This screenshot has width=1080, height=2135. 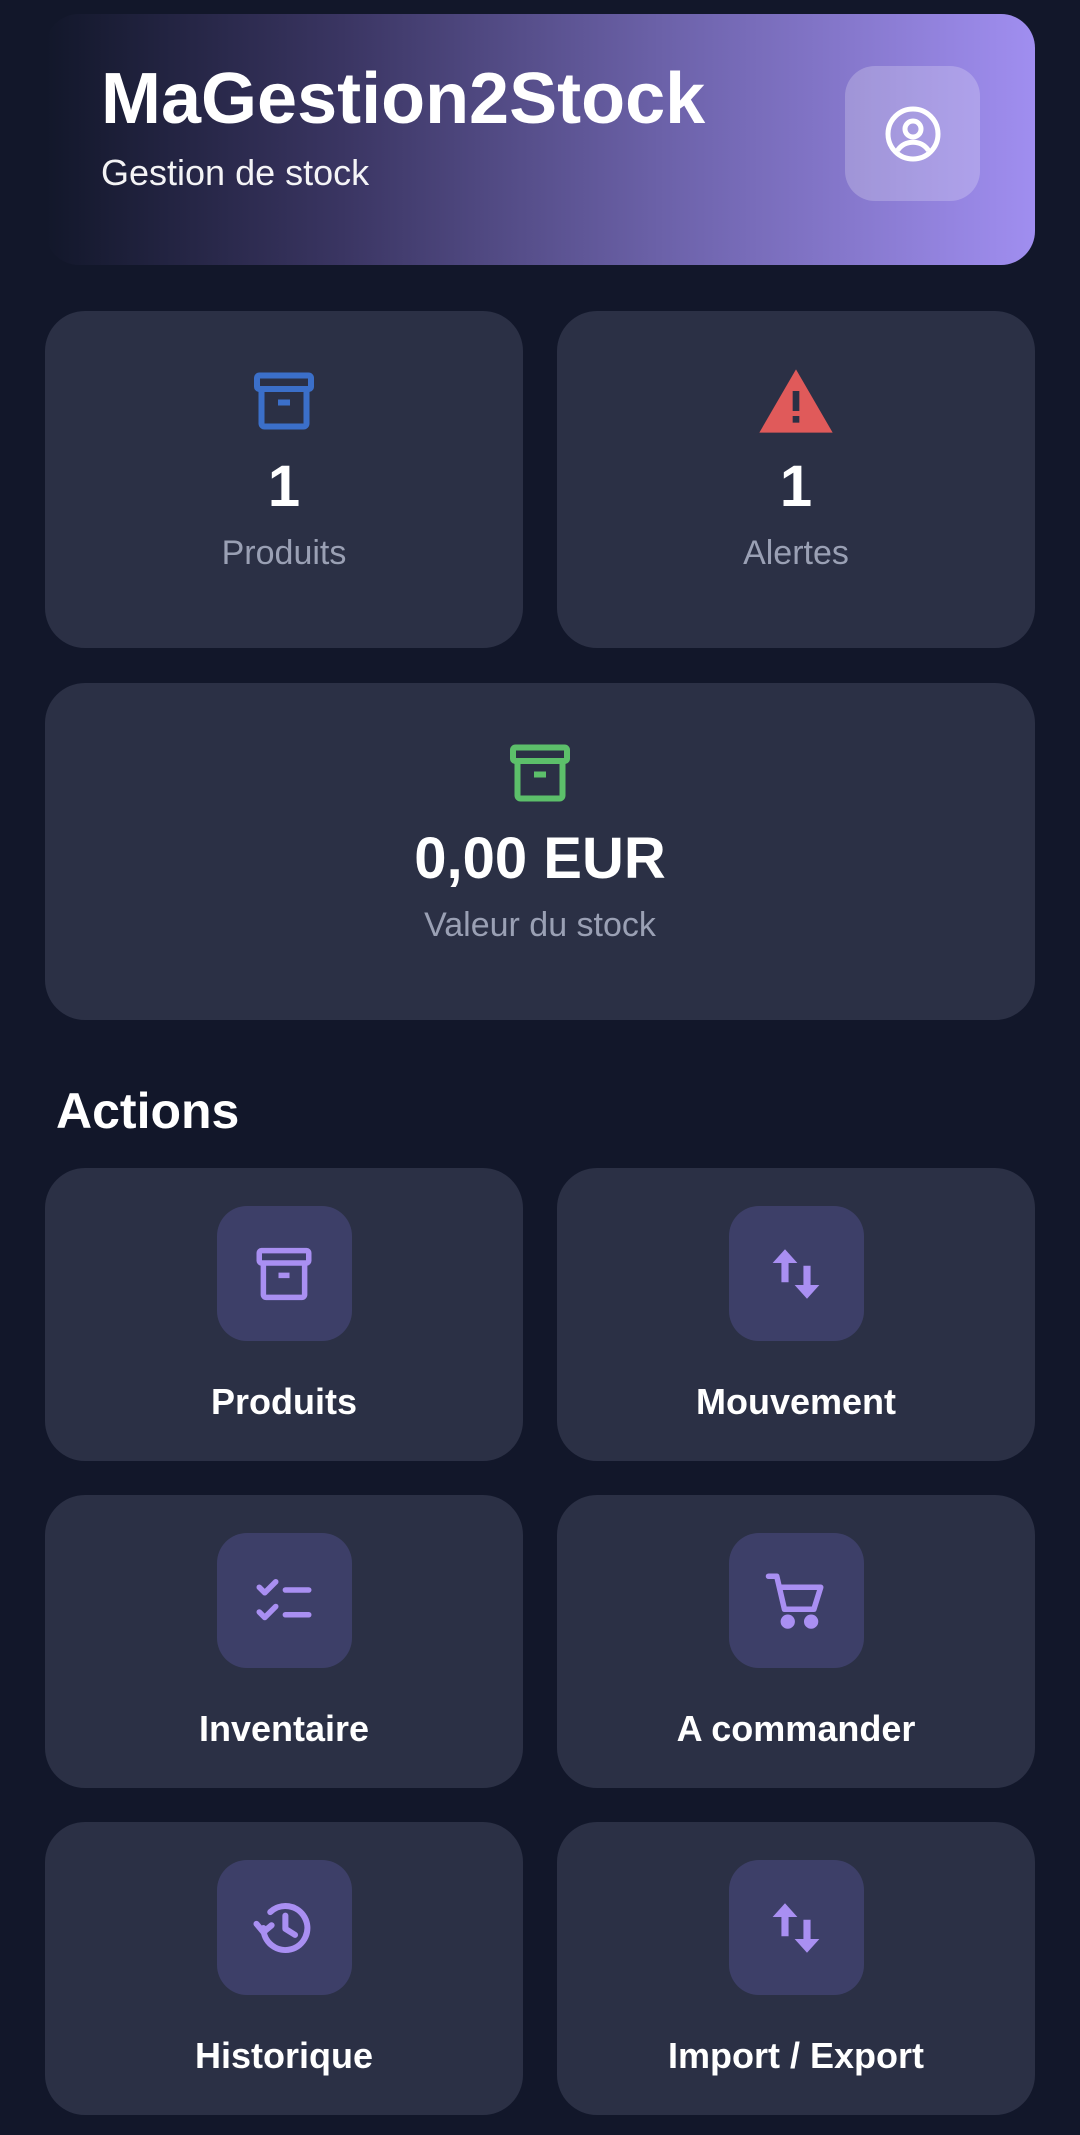 I want to click on action-label: Produits, so click(x=283, y=1401).